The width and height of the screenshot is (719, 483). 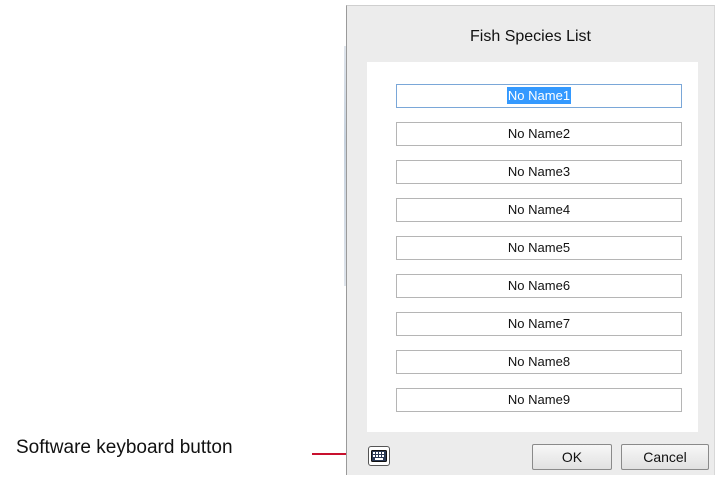 I want to click on annotation-label: Software keyboard button, so click(x=124, y=447).